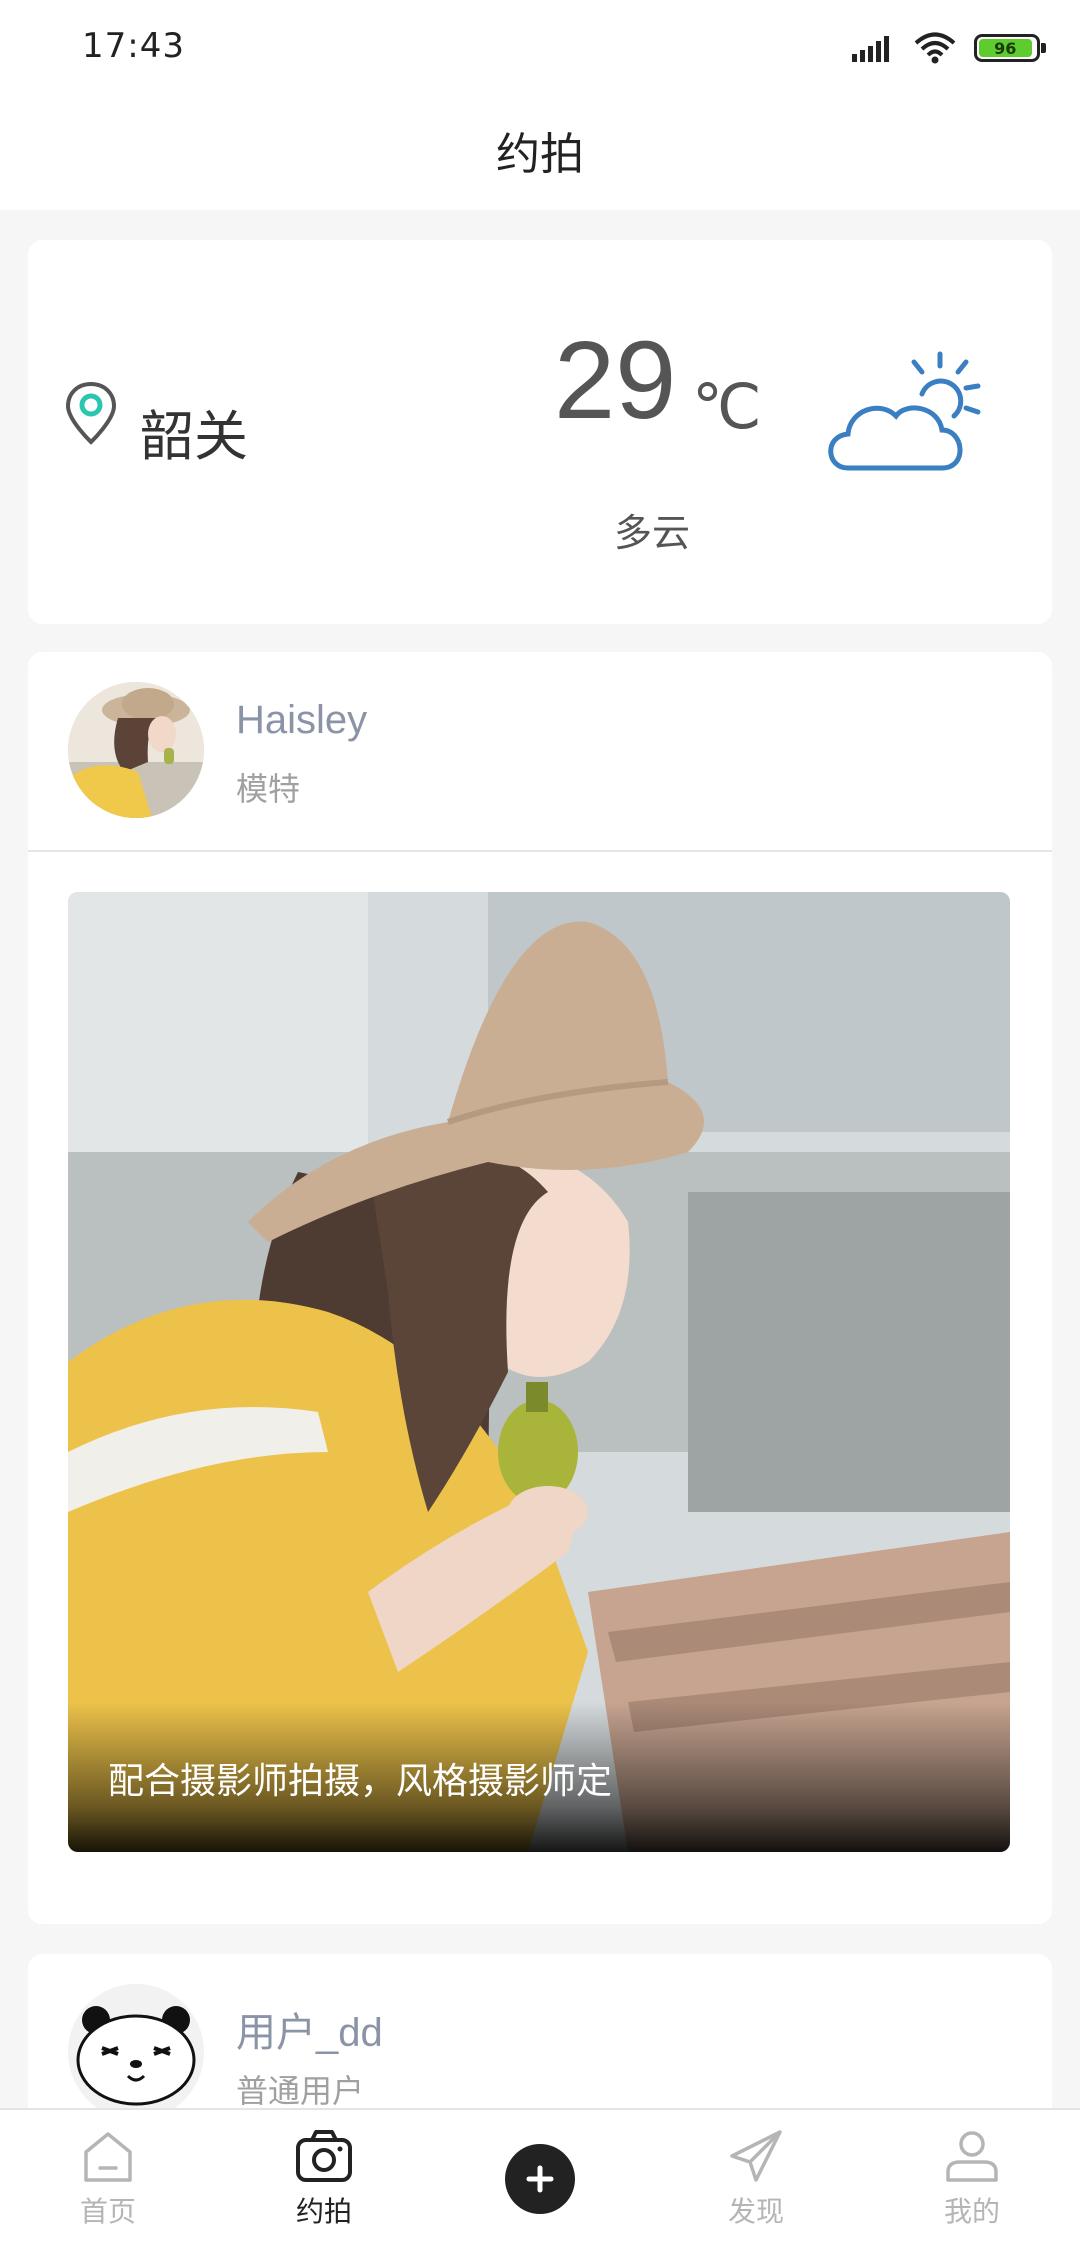 This screenshot has height=2248, width=1080. I want to click on location-pin-icon, so click(91, 413).